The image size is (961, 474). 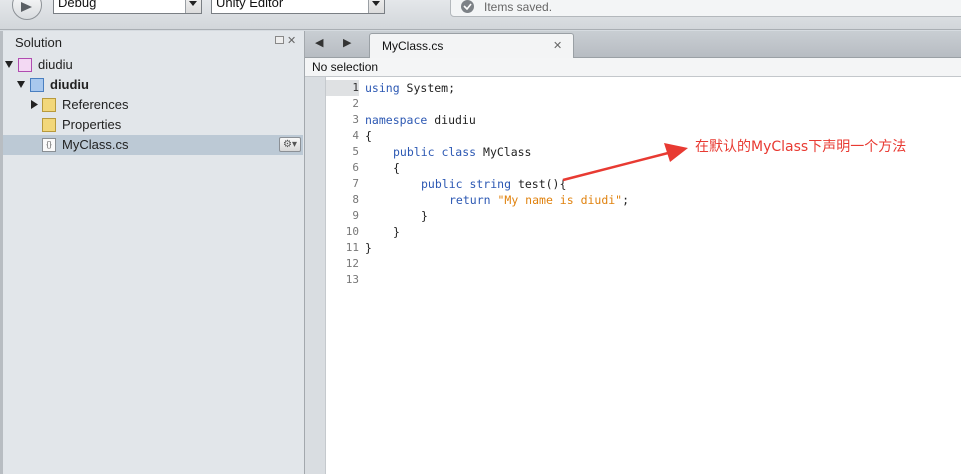 I want to click on code-text: diudiu, so click(x=451, y=120).